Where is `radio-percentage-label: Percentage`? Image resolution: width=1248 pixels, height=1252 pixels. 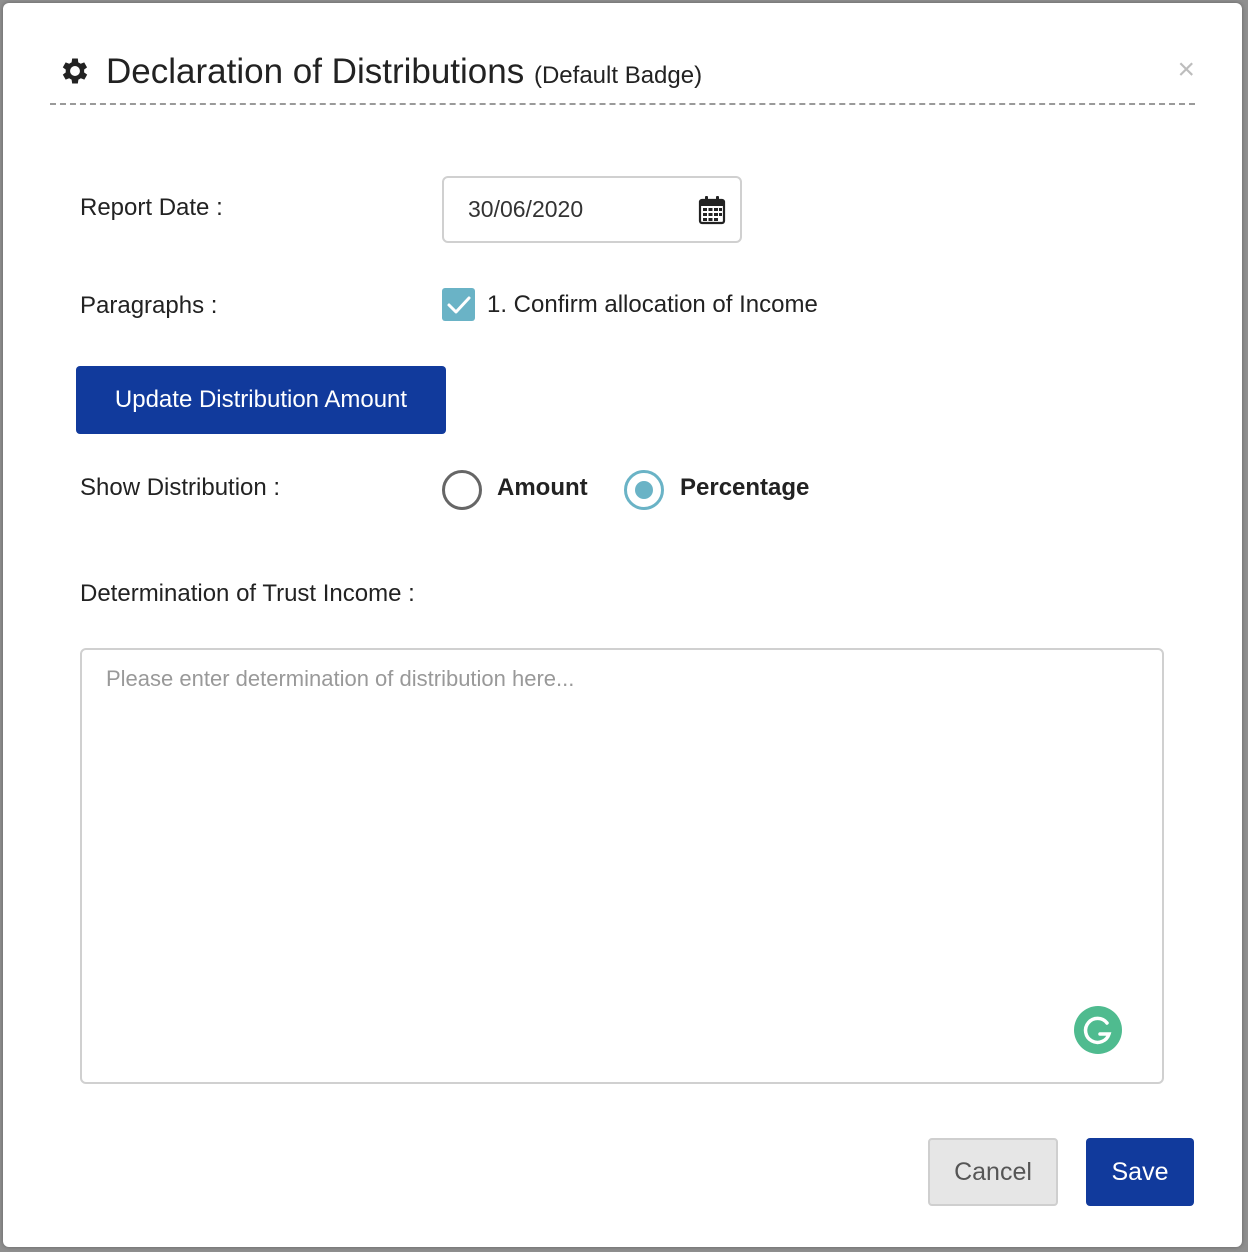
radio-percentage-label: Percentage is located at coordinates (744, 488).